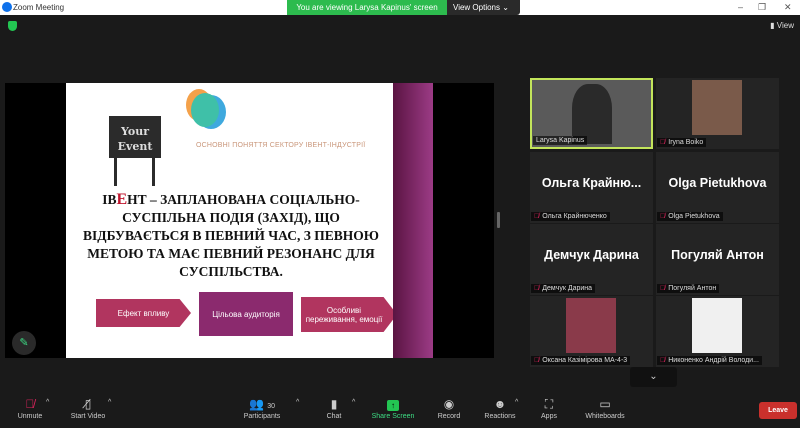 Image resolution: width=800 pixels, height=428 pixels. What do you see at coordinates (39, 7) in the screenshot?
I see `window-title: Zoom Meeting` at bounding box center [39, 7].